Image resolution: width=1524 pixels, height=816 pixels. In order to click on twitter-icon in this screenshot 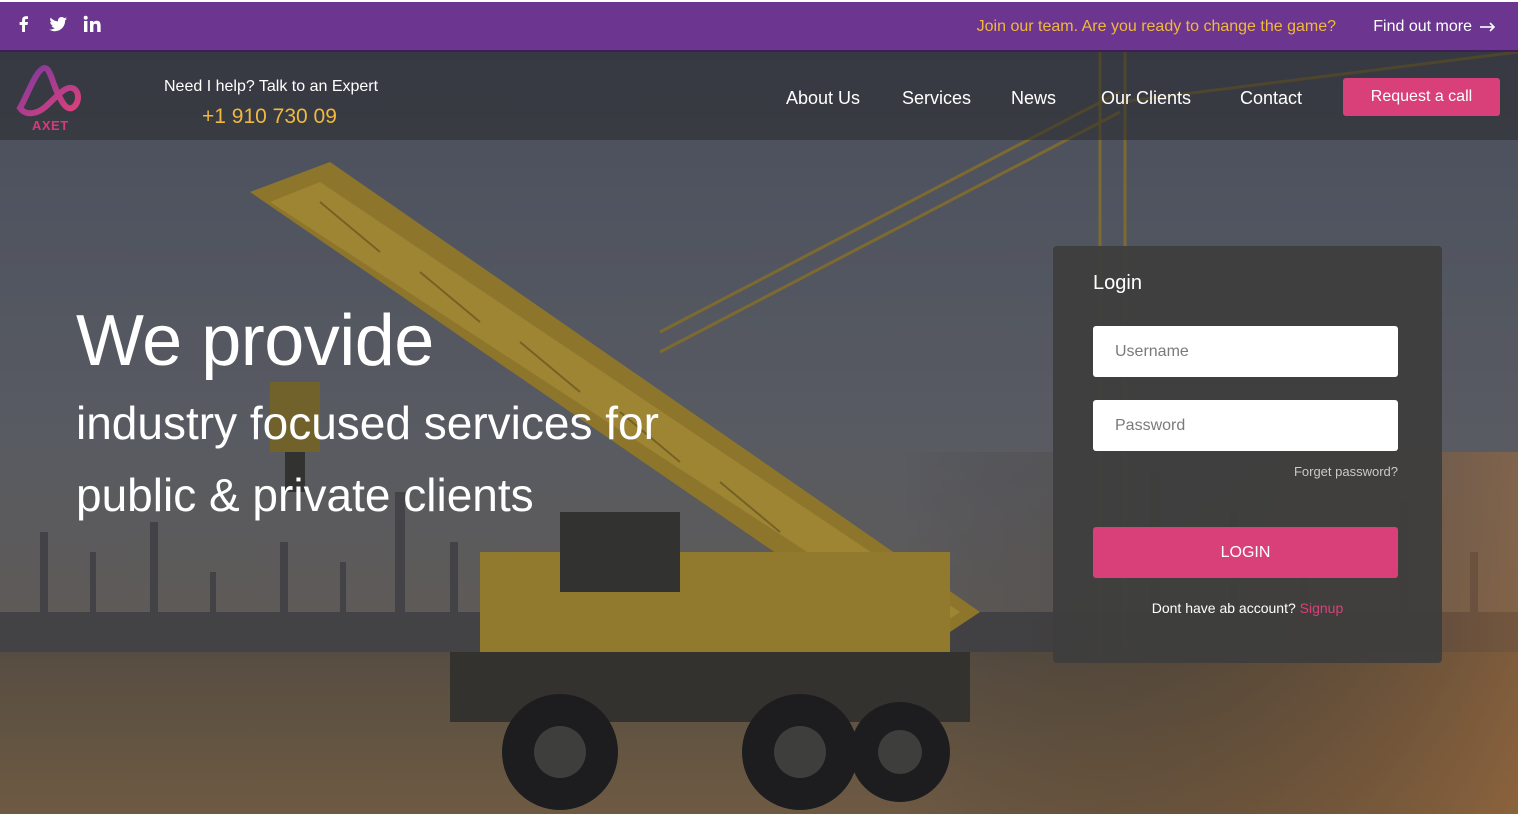, I will do `click(58, 24)`.